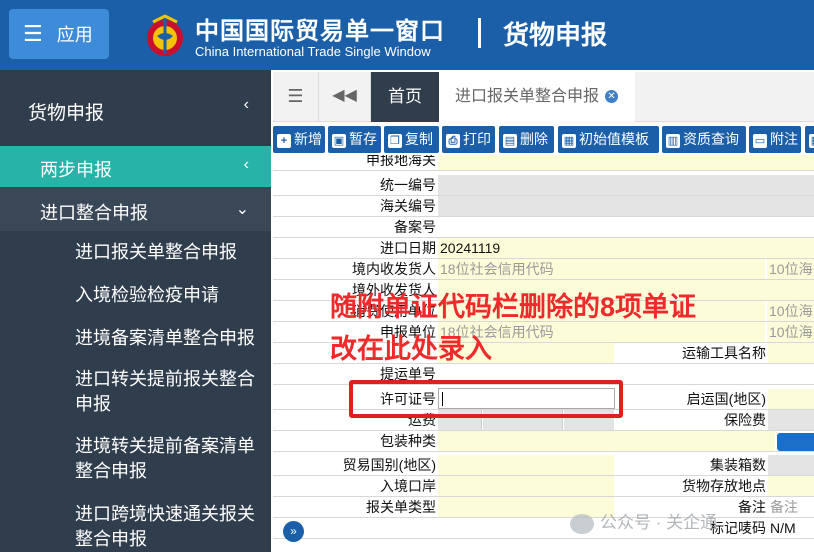 The height and width of the screenshot is (552, 814). I want to click on app-menu-label: 应用, so click(74, 35).